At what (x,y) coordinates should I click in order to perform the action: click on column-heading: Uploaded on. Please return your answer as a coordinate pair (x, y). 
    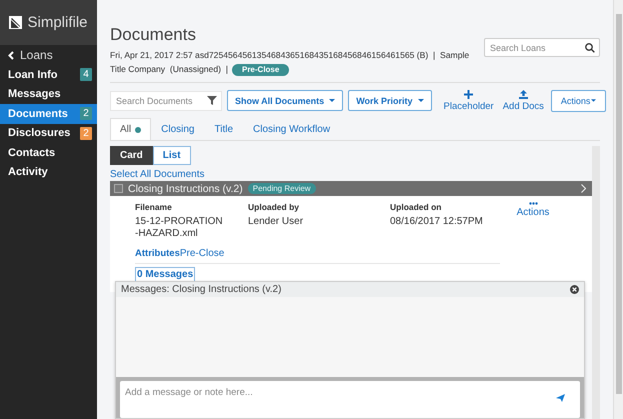
    Looking at the image, I should click on (416, 207).